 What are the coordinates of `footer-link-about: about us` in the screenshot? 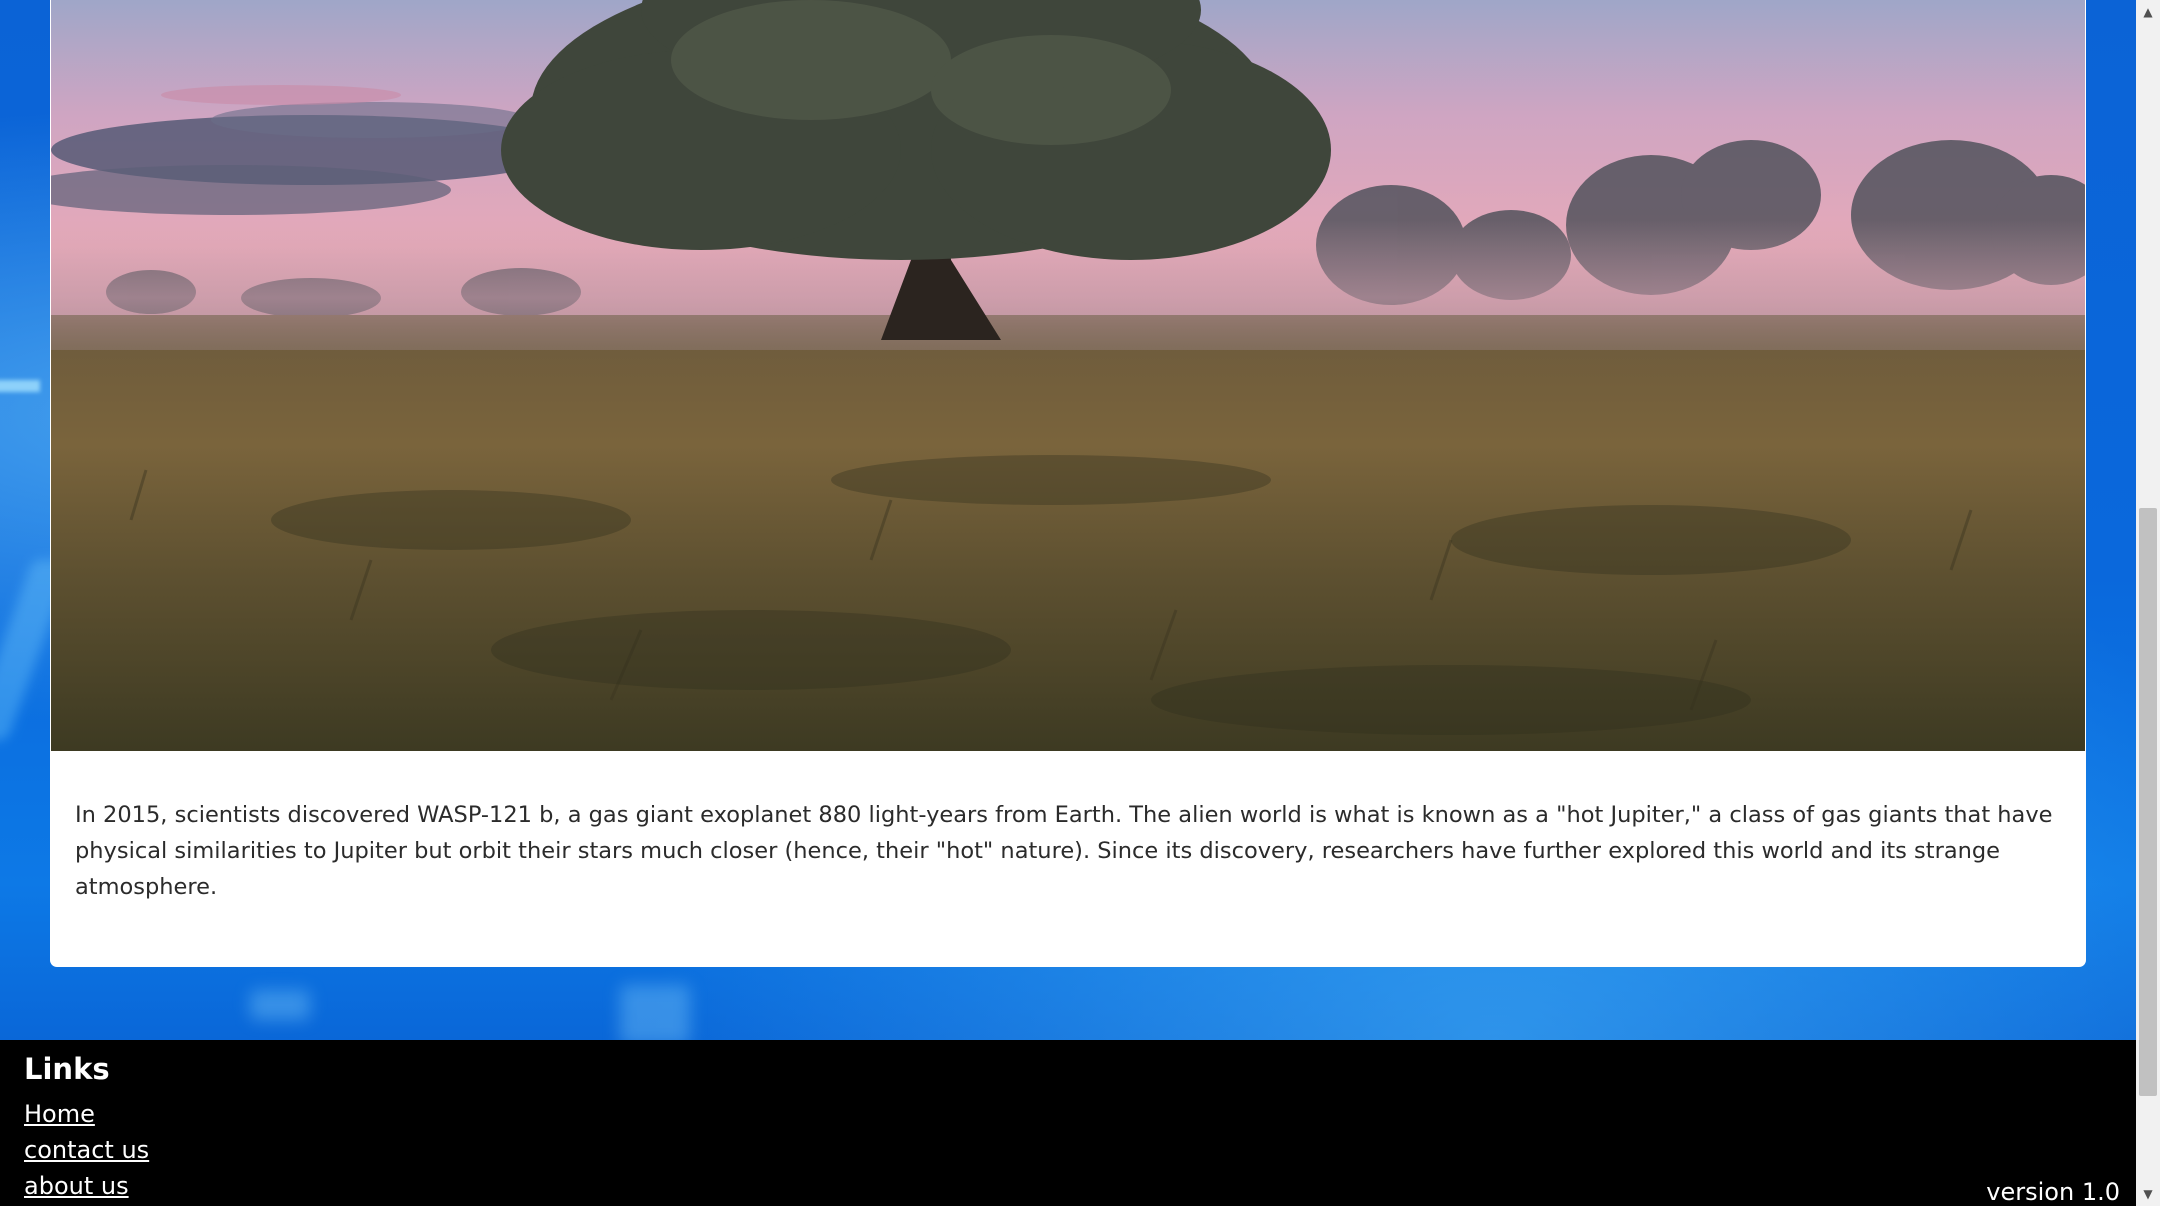 It's located at (76, 1186).